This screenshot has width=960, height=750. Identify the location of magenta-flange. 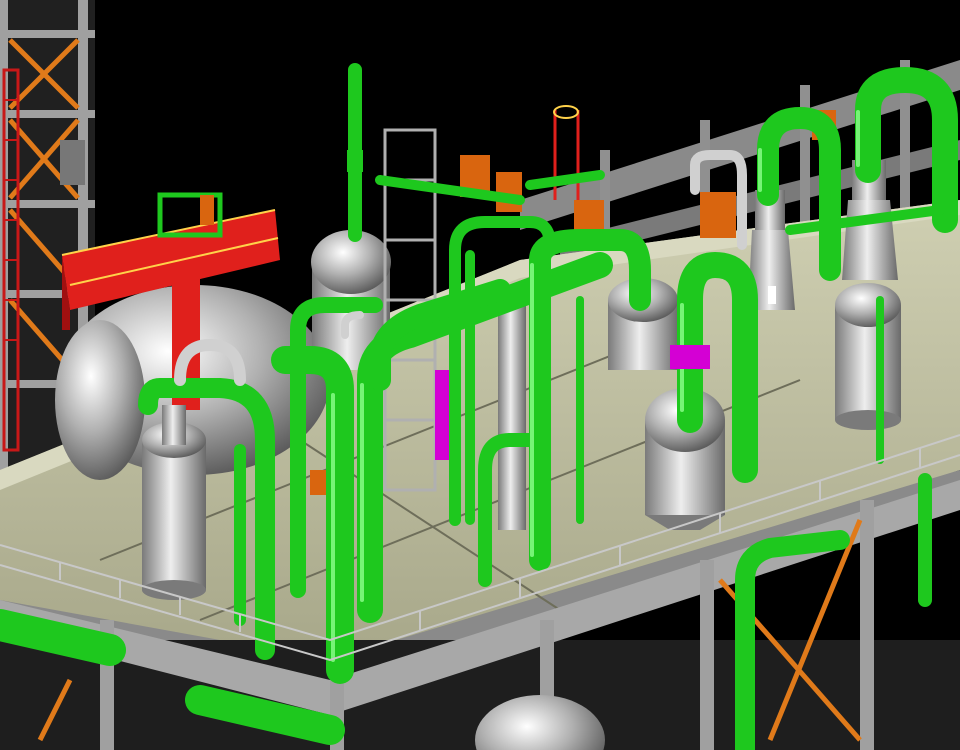
(690, 357).